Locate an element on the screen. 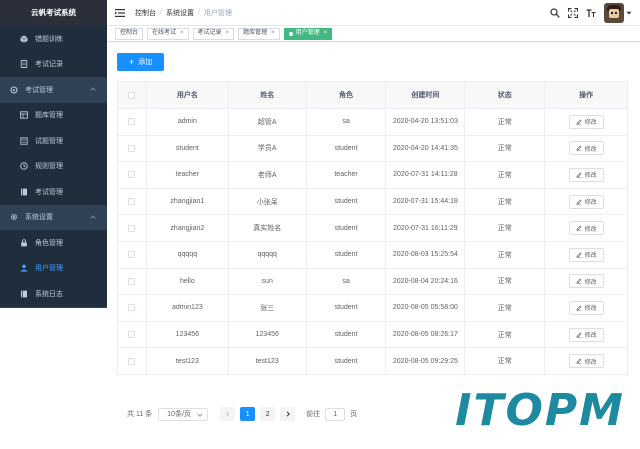  table-row: teacher 老师A teacher 2020-07-31 14:11:28 正常 修改 is located at coordinates (372, 175).